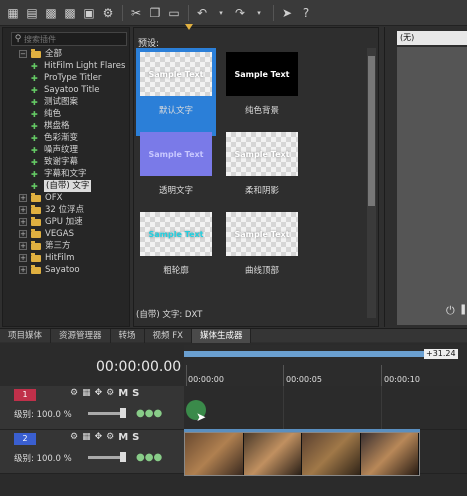  What do you see at coordinates (176, 92) in the screenshot?
I see `preset-item: Sample Text 默认文字` at bounding box center [176, 92].